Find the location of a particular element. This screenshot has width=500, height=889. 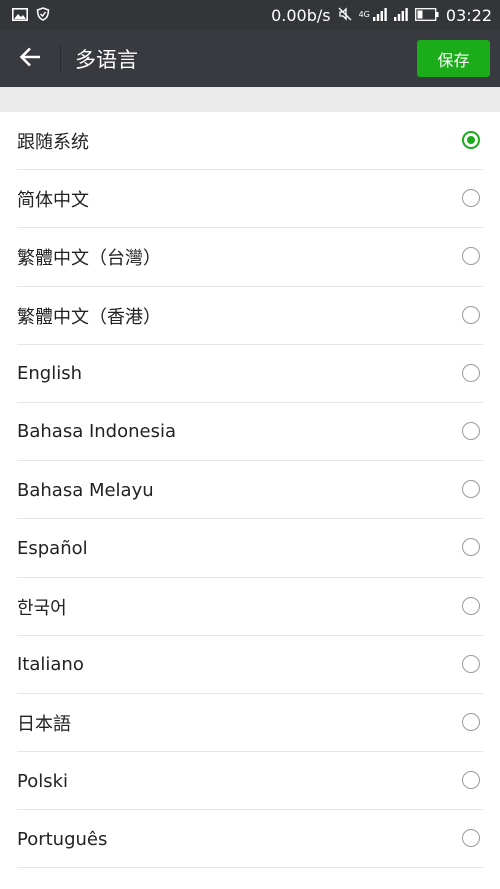

arrow-left-icon is located at coordinates (30, 59).